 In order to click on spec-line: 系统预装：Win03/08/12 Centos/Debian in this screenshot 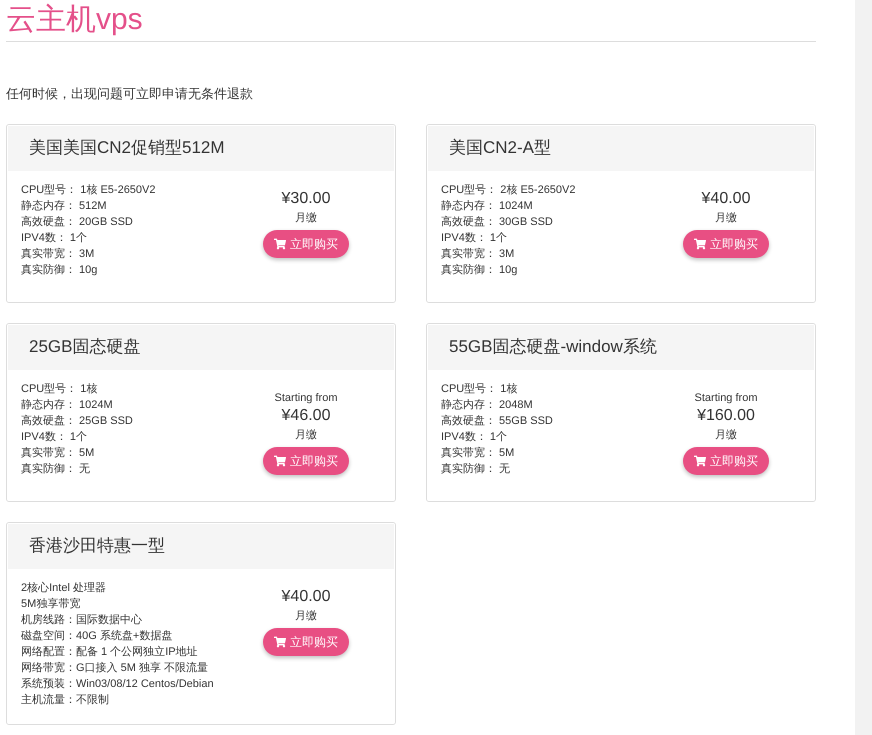, I will do `click(118, 684)`.